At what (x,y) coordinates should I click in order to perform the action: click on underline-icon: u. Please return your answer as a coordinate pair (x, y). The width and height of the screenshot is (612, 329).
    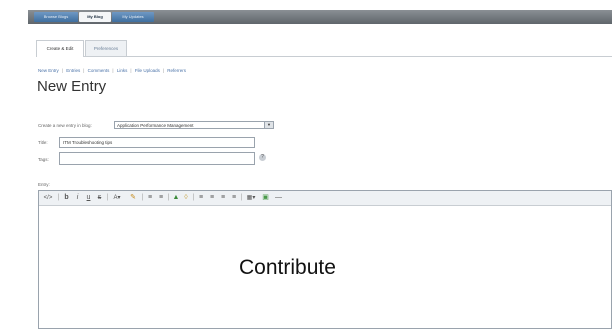
    Looking at the image, I should click on (88, 198).